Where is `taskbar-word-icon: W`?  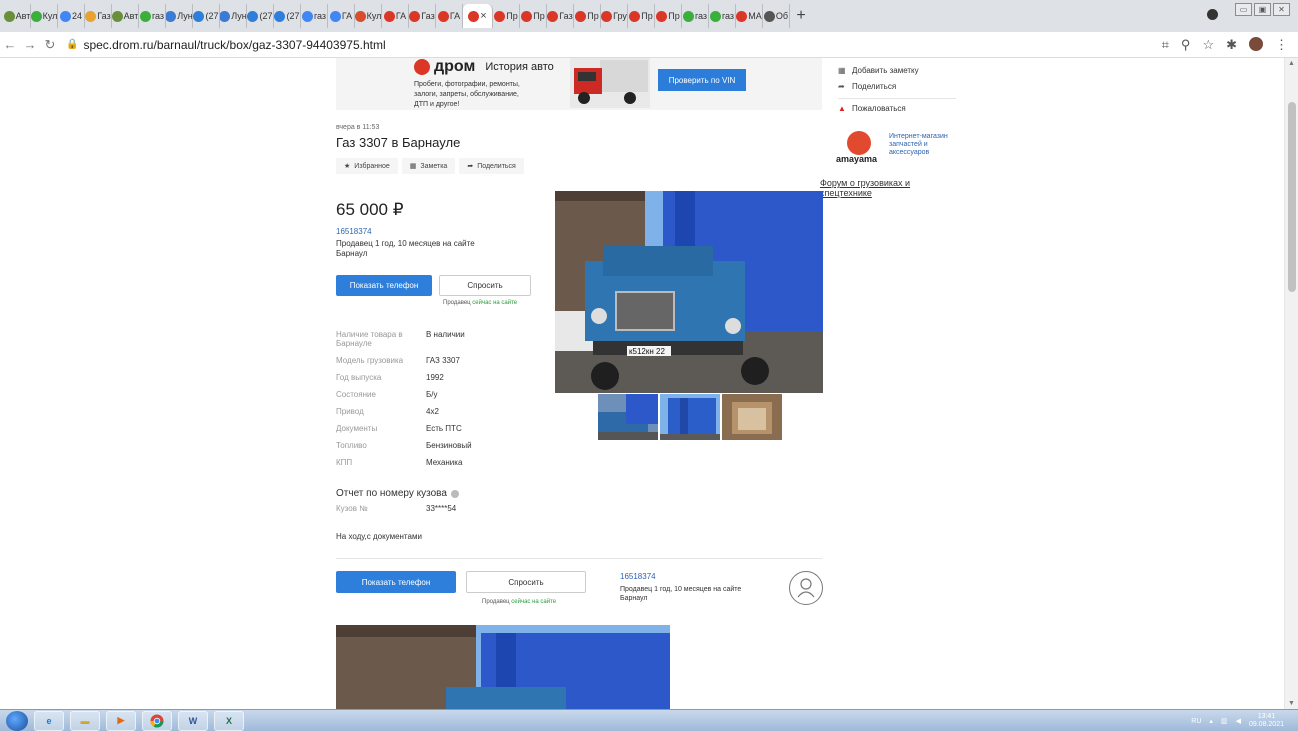
taskbar-word-icon: W is located at coordinates (193, 720).